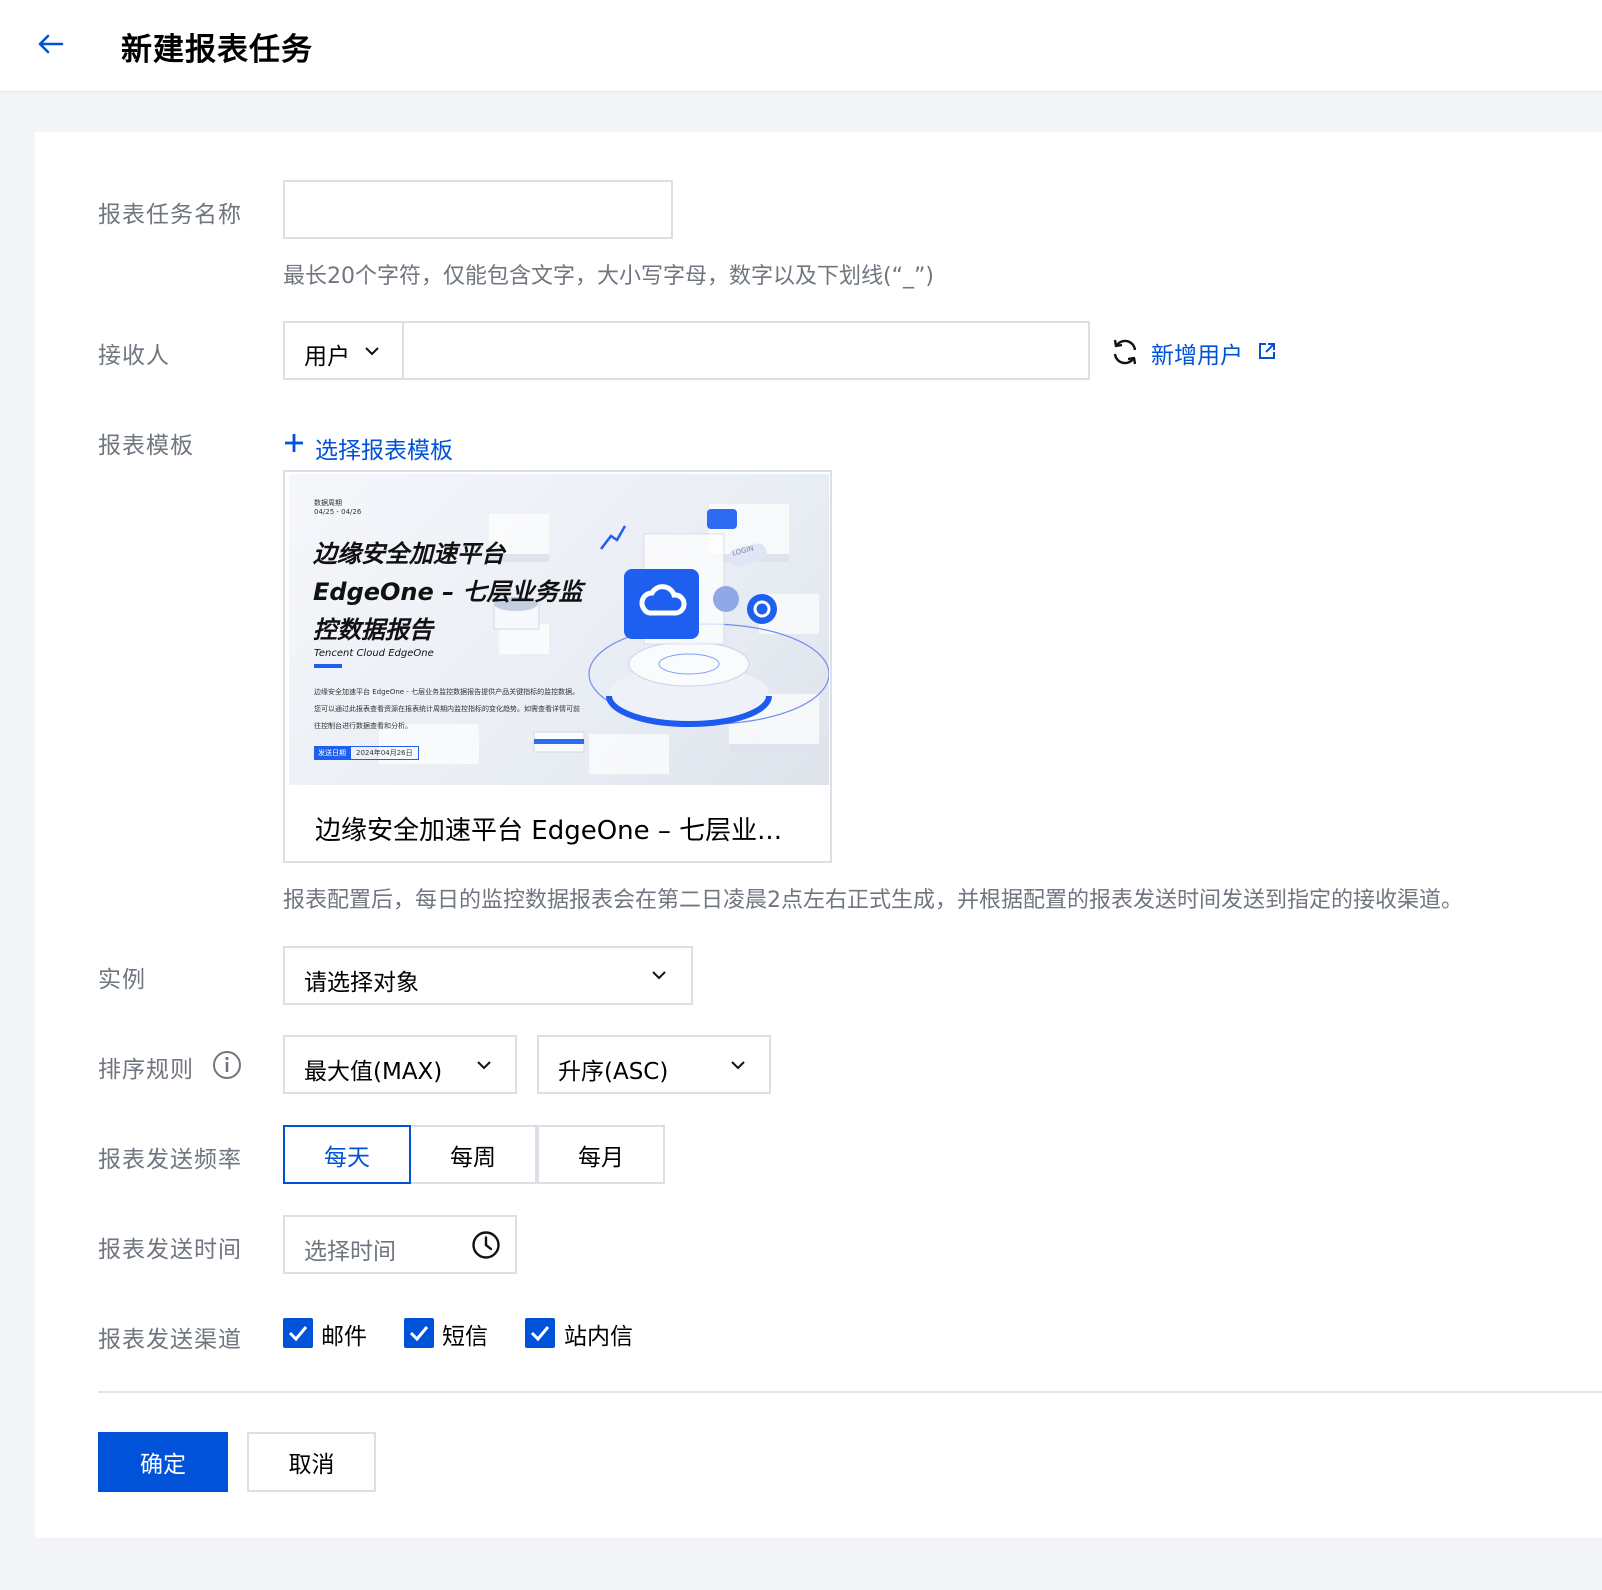  I want to click on task-name-hint: 最长20个字符，仅能包含文字，大小写字母，数字以及下划线(“_”), so click(608, 276).